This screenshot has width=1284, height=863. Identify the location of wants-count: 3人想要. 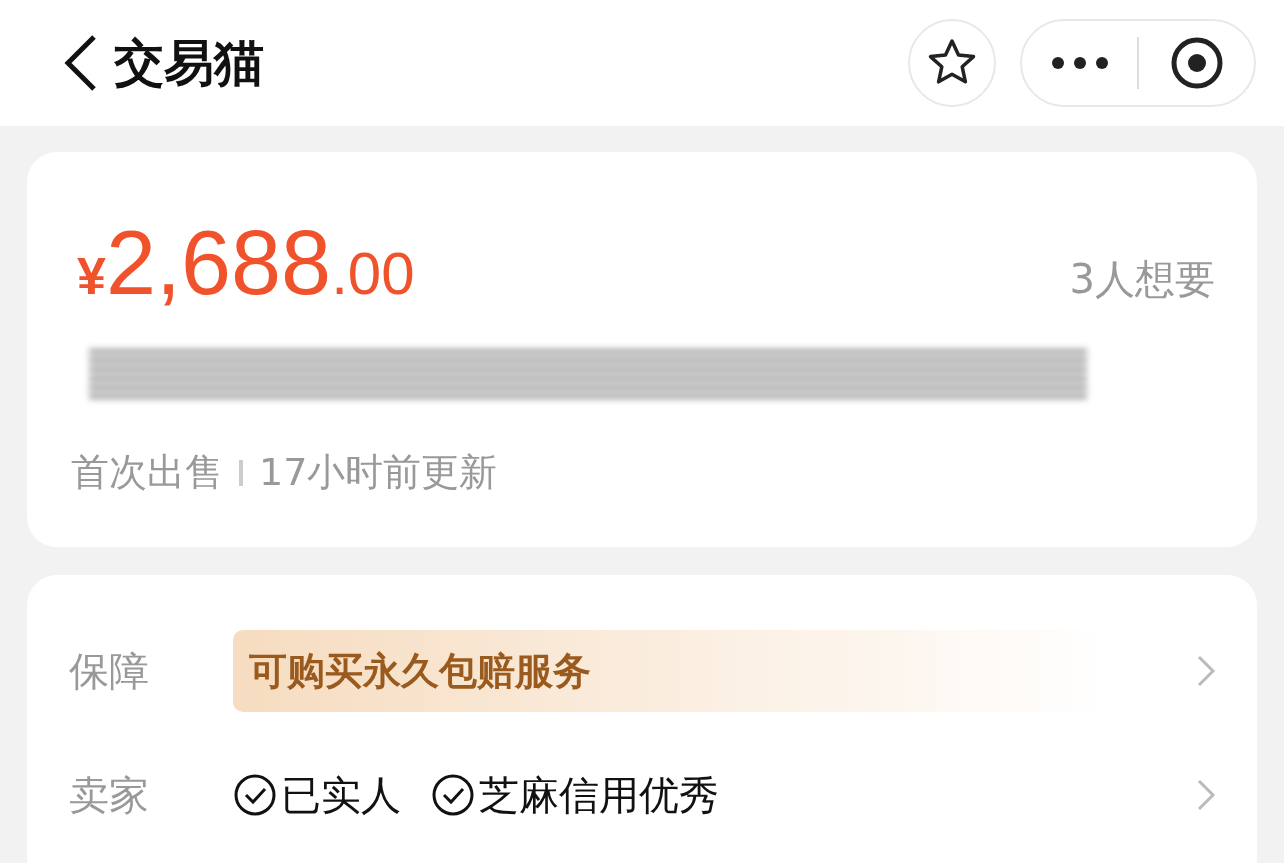
(1142, 279).